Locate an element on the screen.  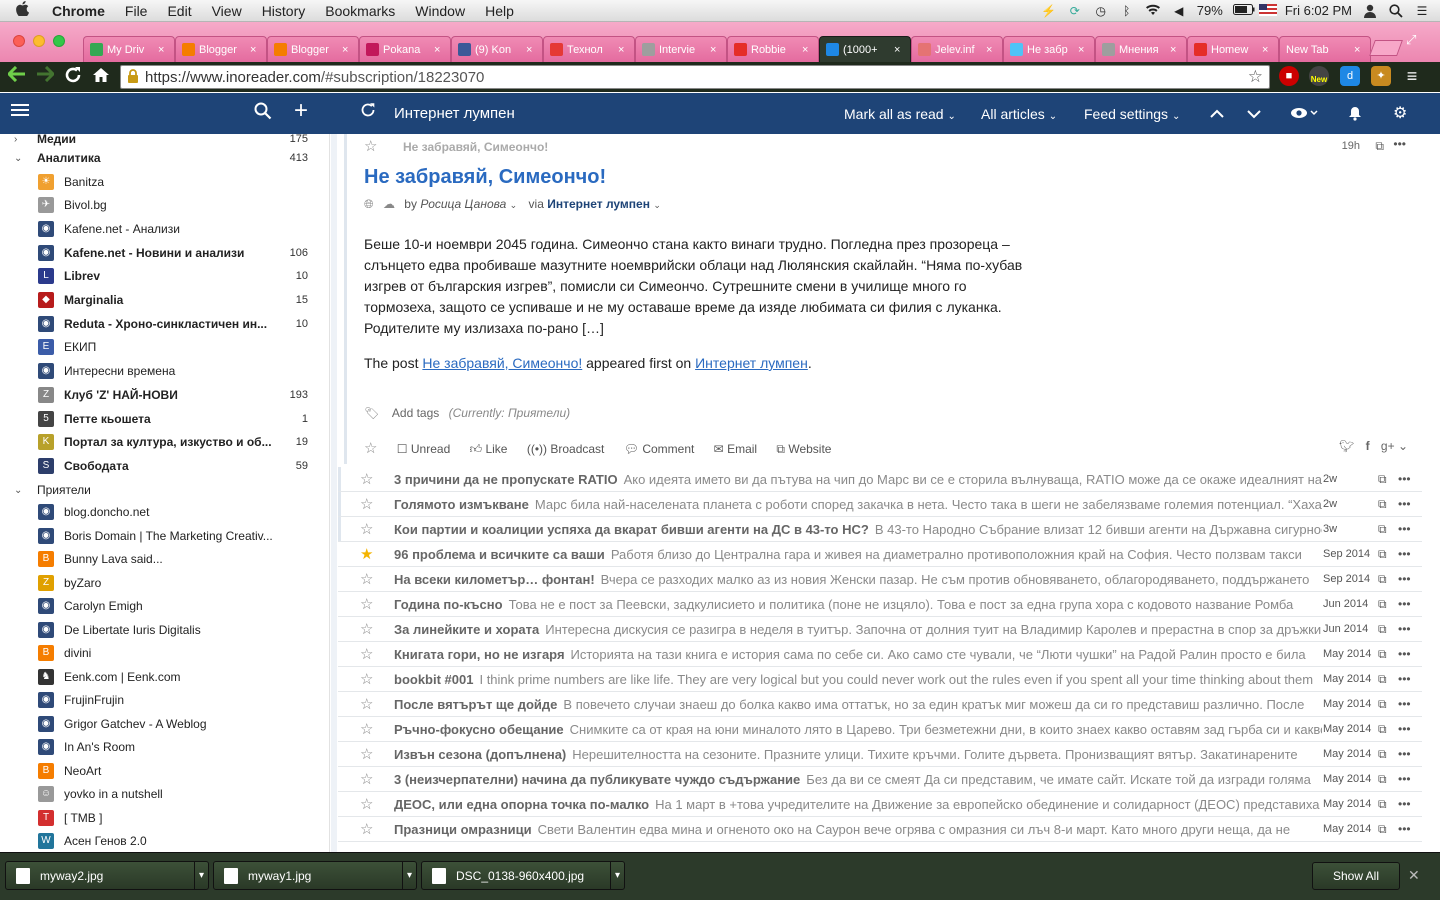
unread-button: ☐ Unread is located at coordinates (423, 449).